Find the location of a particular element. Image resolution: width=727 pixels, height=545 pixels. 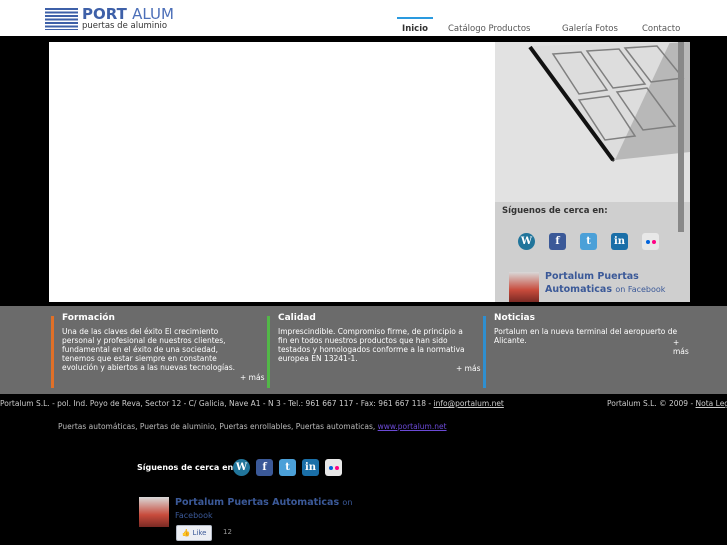

nav-item-inicio: Inicio is located at coordinates (415, 29).